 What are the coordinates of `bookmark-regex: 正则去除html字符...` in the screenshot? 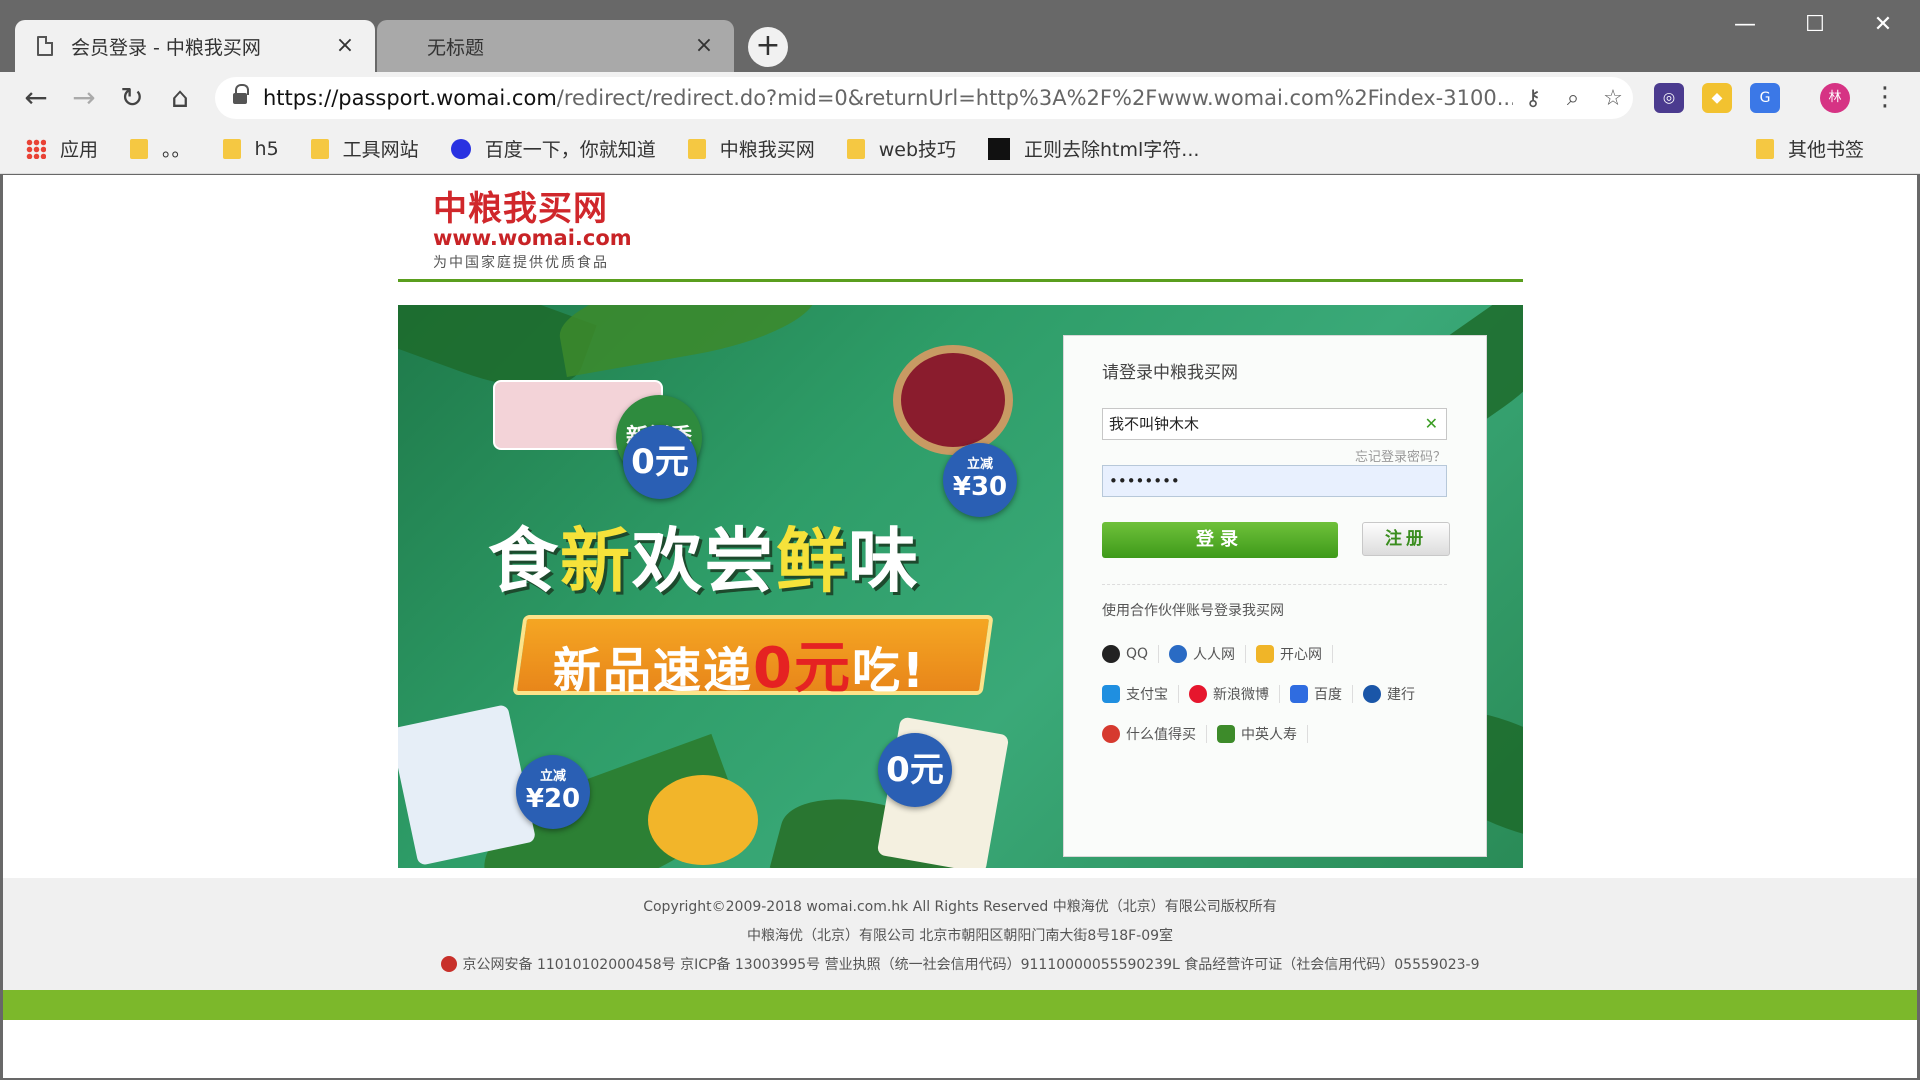 It's located at (1093, 148).